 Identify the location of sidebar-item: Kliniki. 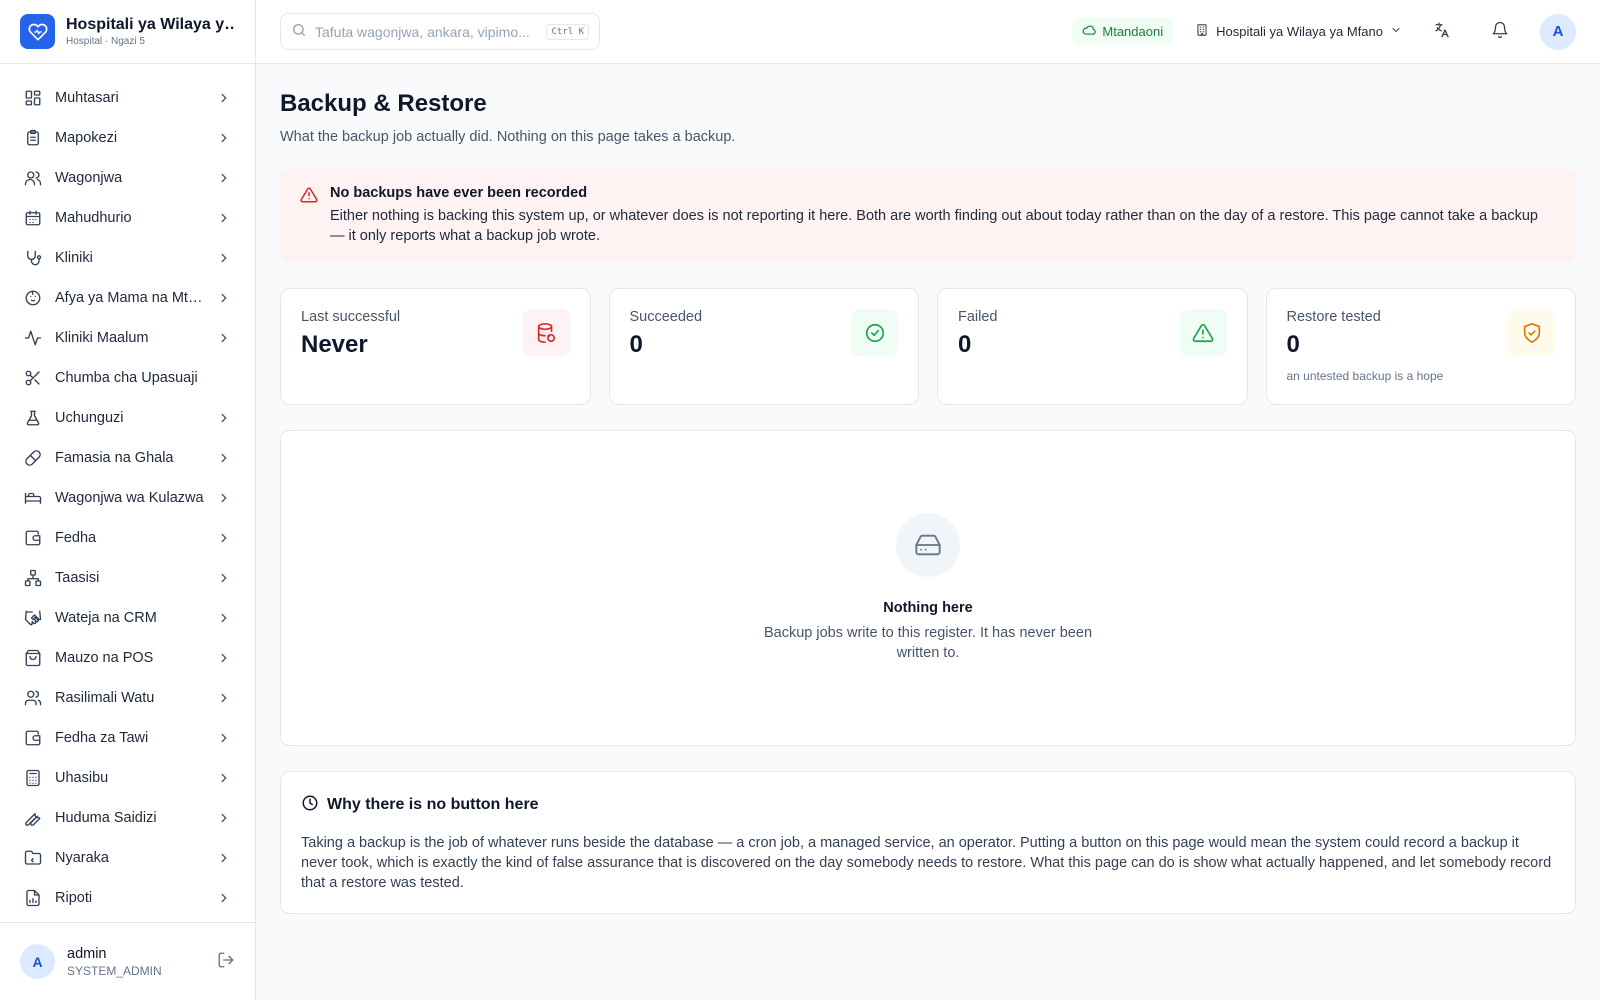
(127, 258).